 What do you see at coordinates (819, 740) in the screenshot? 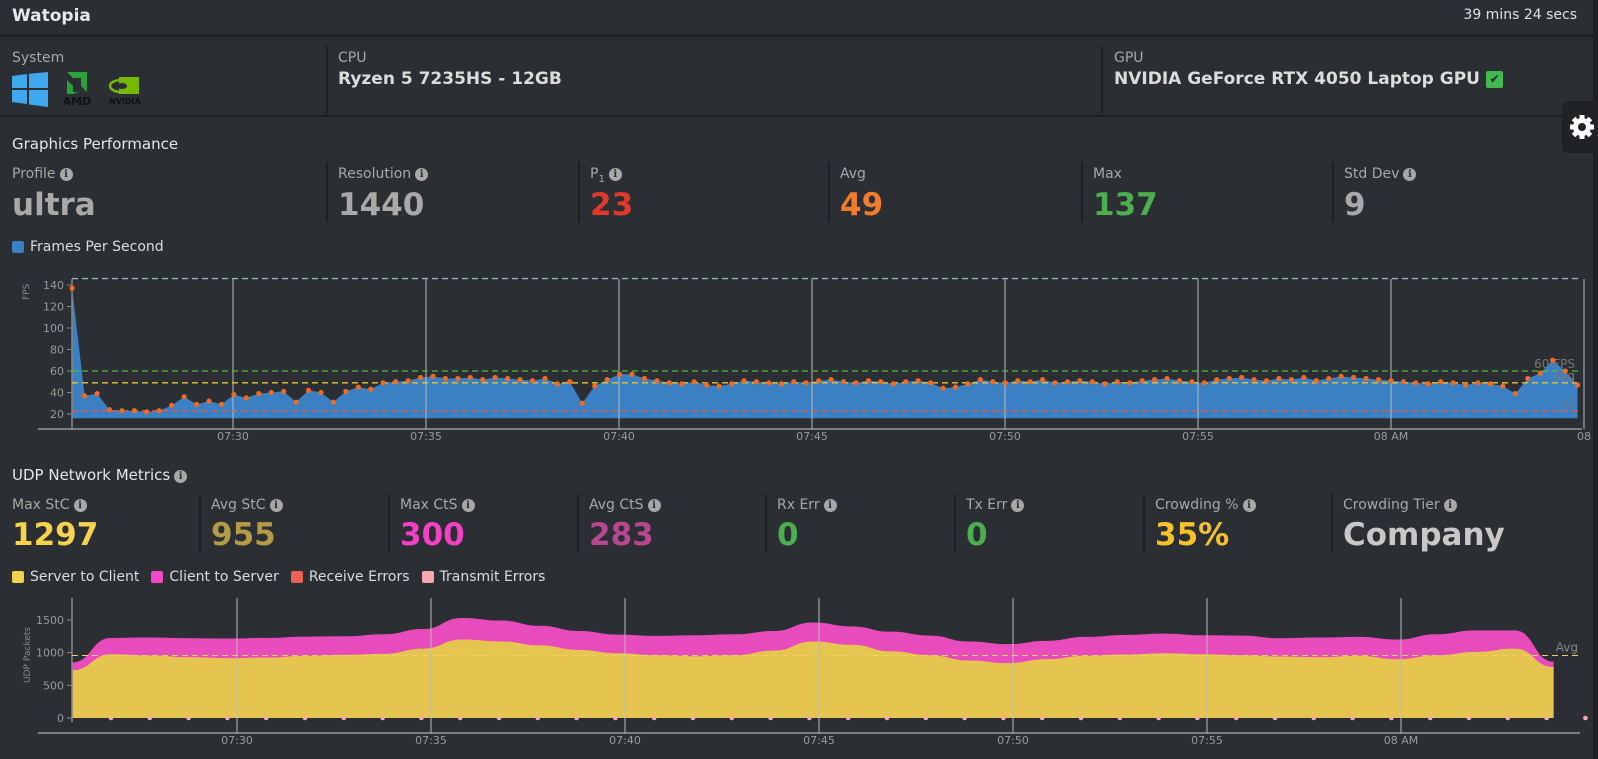
I see `x-tick-label: 07:45` at bounding box center [819, 740].